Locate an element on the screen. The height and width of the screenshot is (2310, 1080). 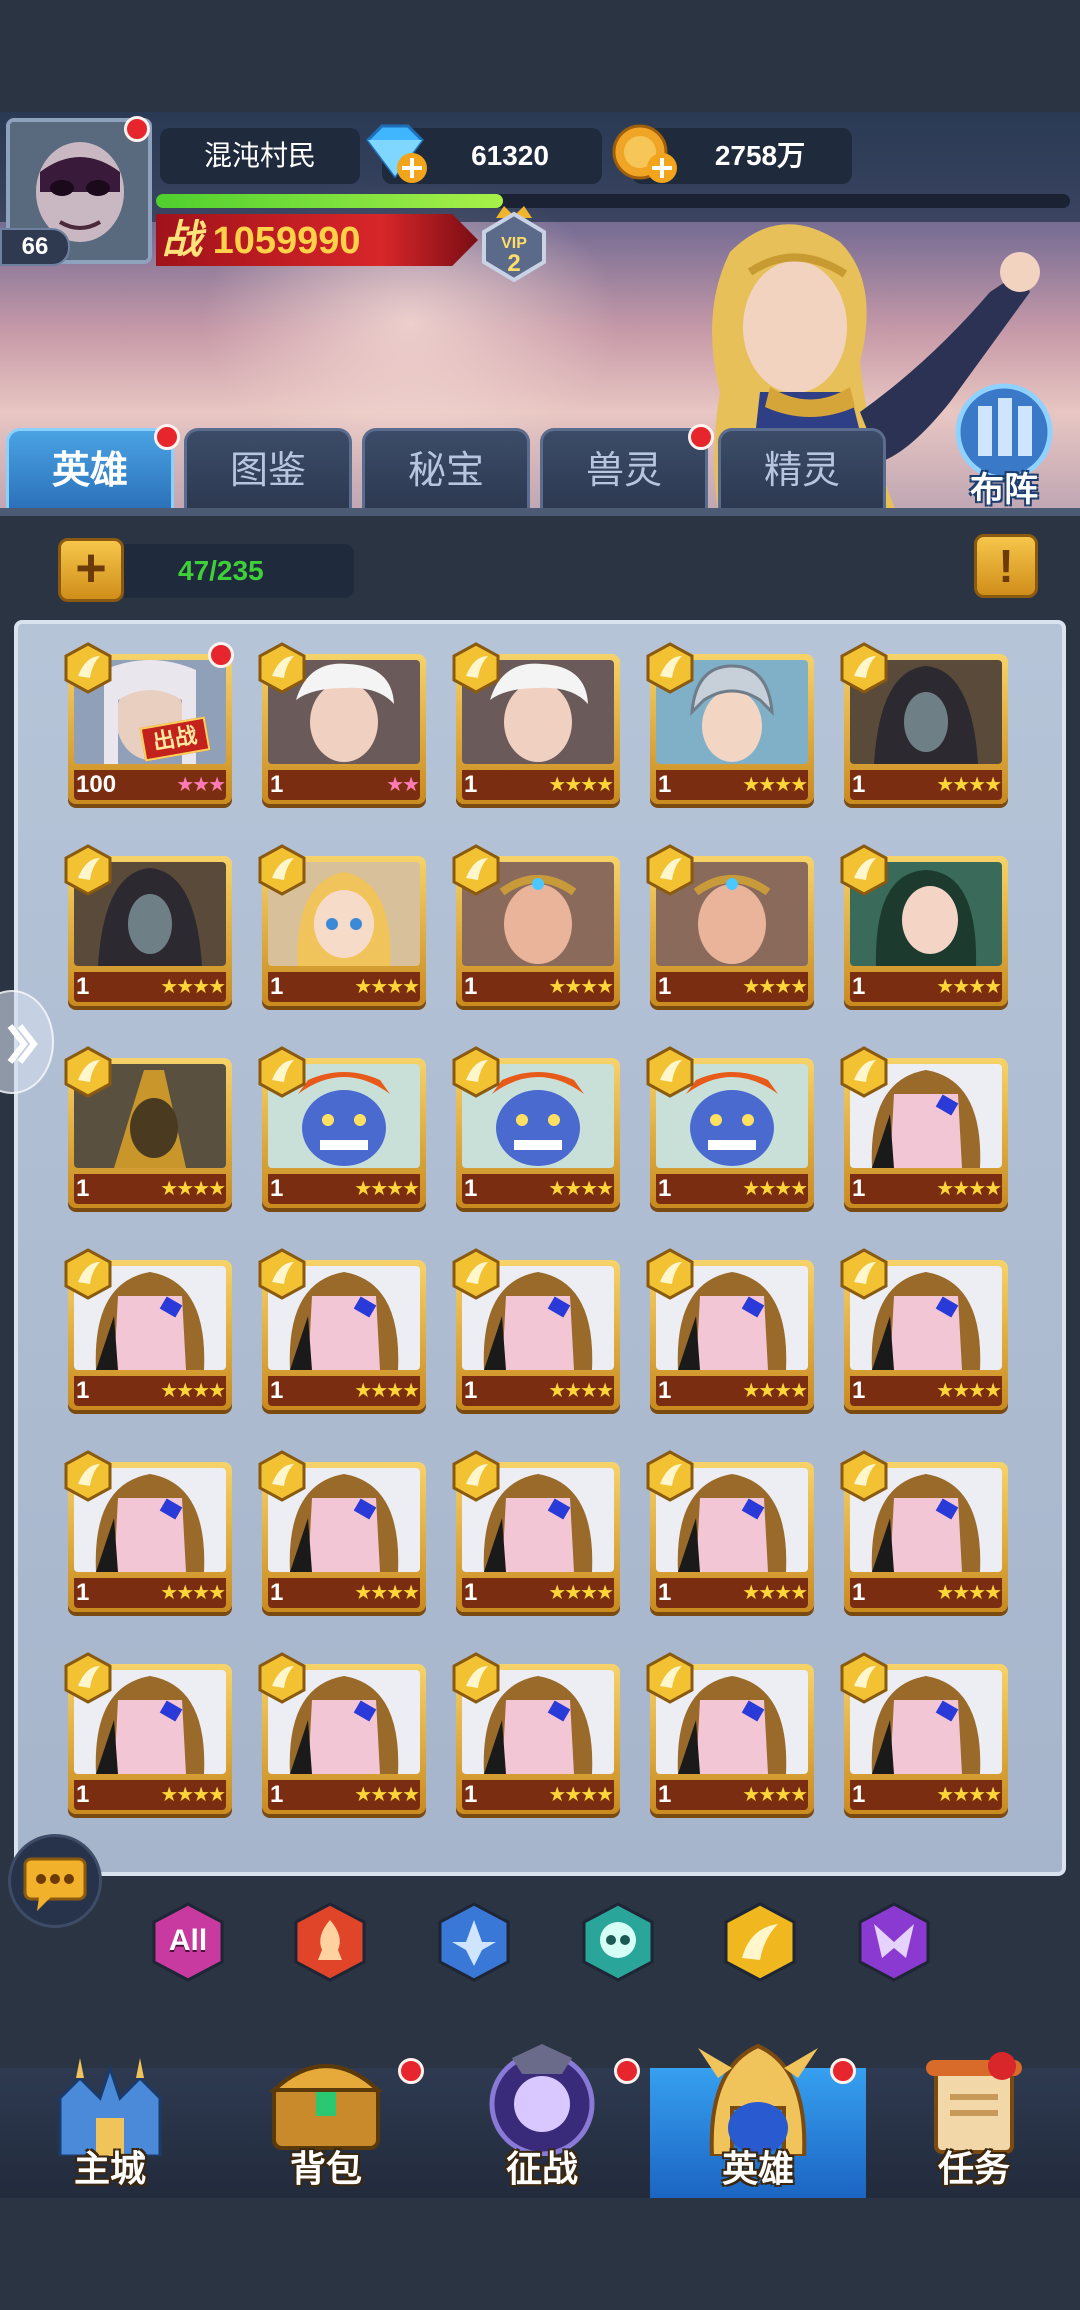
nav-castle-button: 主城 is located at coordinates (110, 2118).